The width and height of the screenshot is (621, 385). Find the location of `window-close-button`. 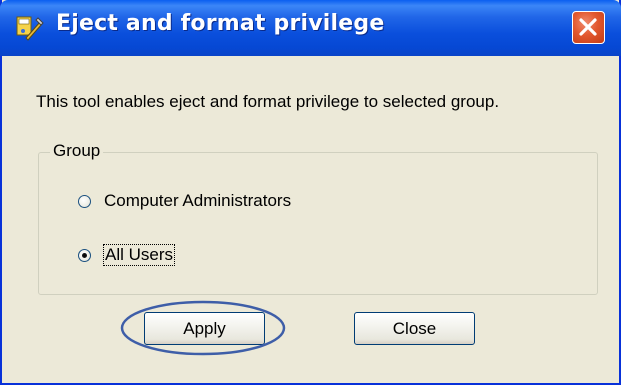

window-close-button is located at coordinates (588, 27).